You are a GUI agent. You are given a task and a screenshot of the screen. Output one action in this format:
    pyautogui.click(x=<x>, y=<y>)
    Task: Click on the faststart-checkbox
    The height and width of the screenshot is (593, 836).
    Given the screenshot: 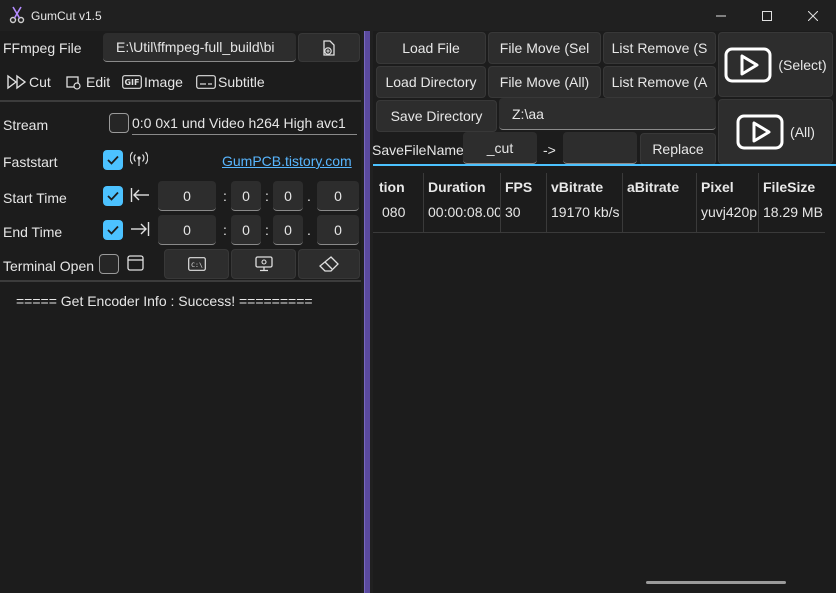 What is the action you would take?
    pyautogui.click(x=113, y=160)
    